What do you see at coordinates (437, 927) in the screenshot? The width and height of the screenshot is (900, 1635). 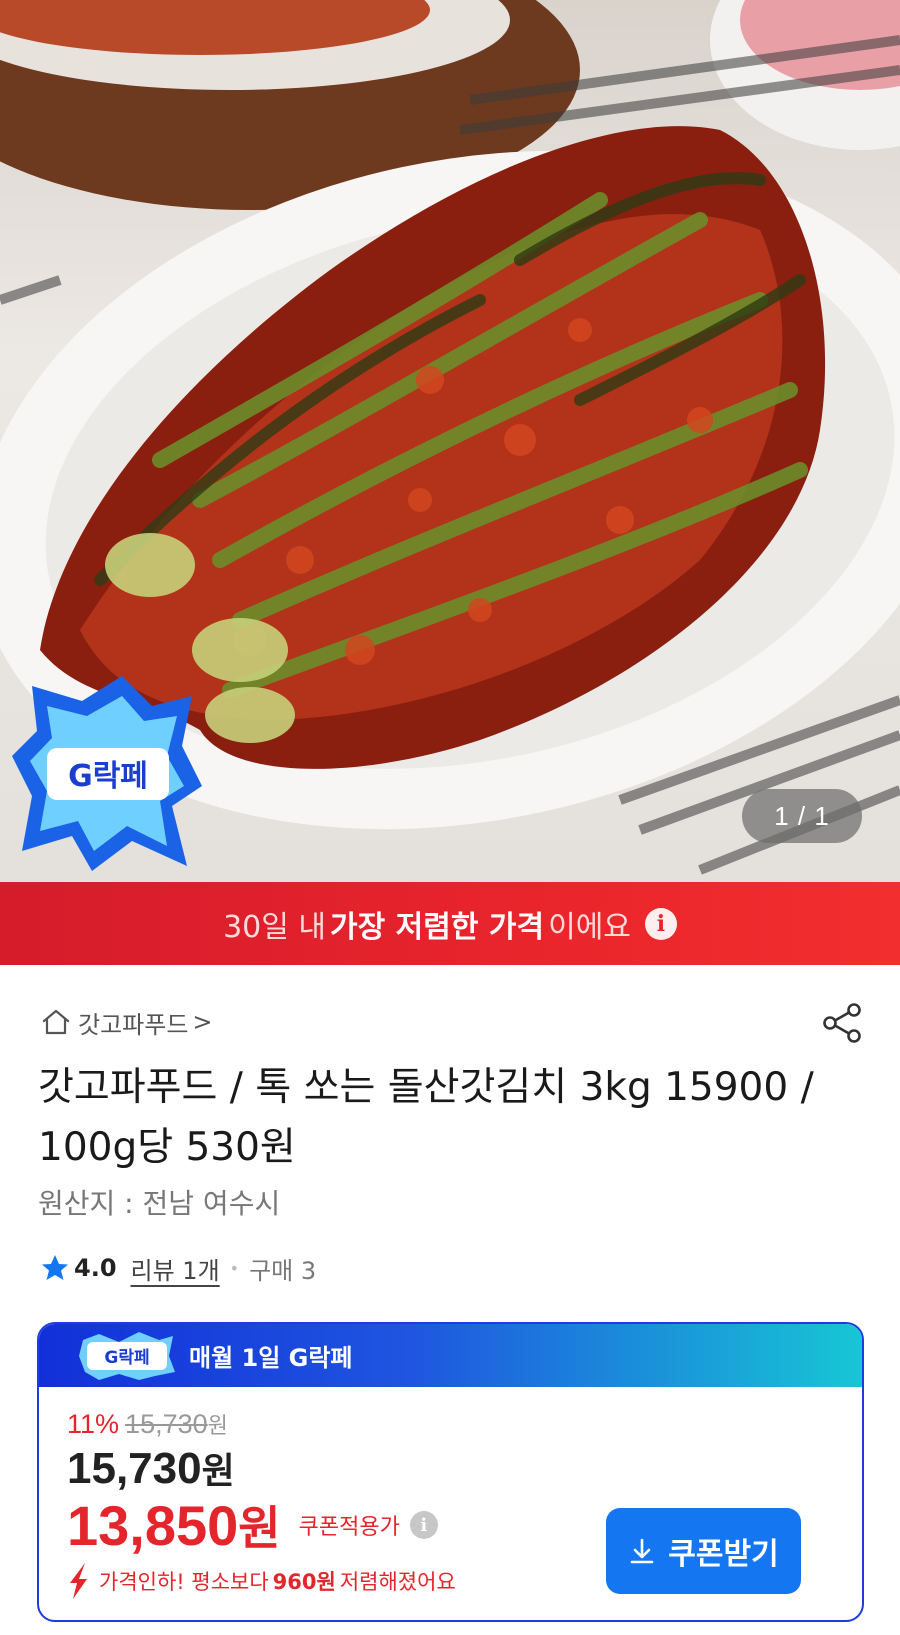 I see `banner-text-strong: 가장 저렴한 가격` at bounding box center [437, 927].